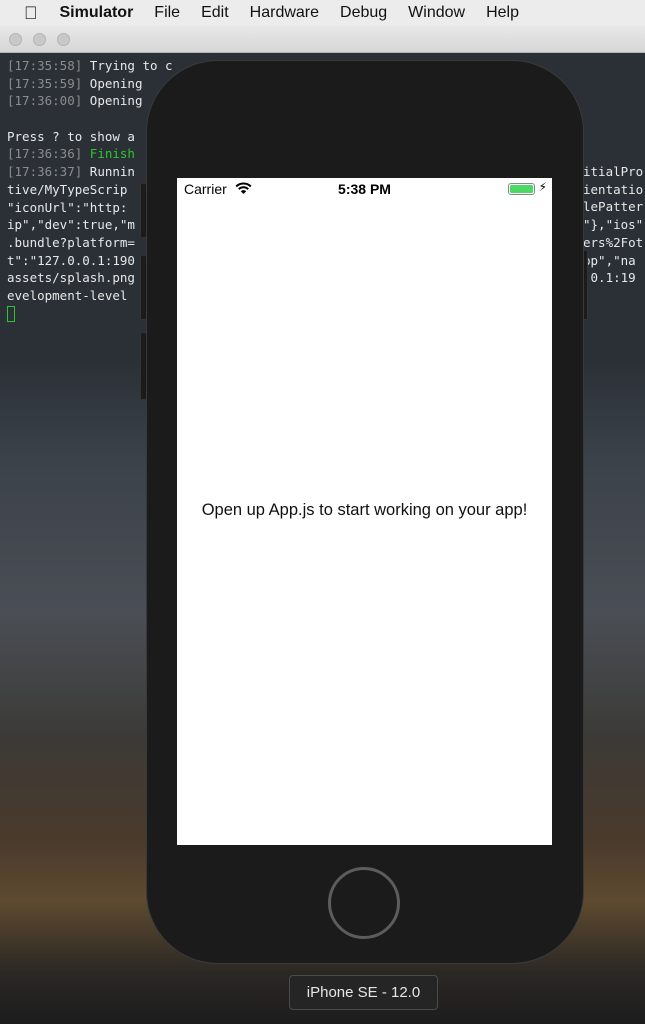 Image resolution: width=645 pixels, height=1024 pixels. I want to click on line-text: evelopment-level, so click(67, 295).